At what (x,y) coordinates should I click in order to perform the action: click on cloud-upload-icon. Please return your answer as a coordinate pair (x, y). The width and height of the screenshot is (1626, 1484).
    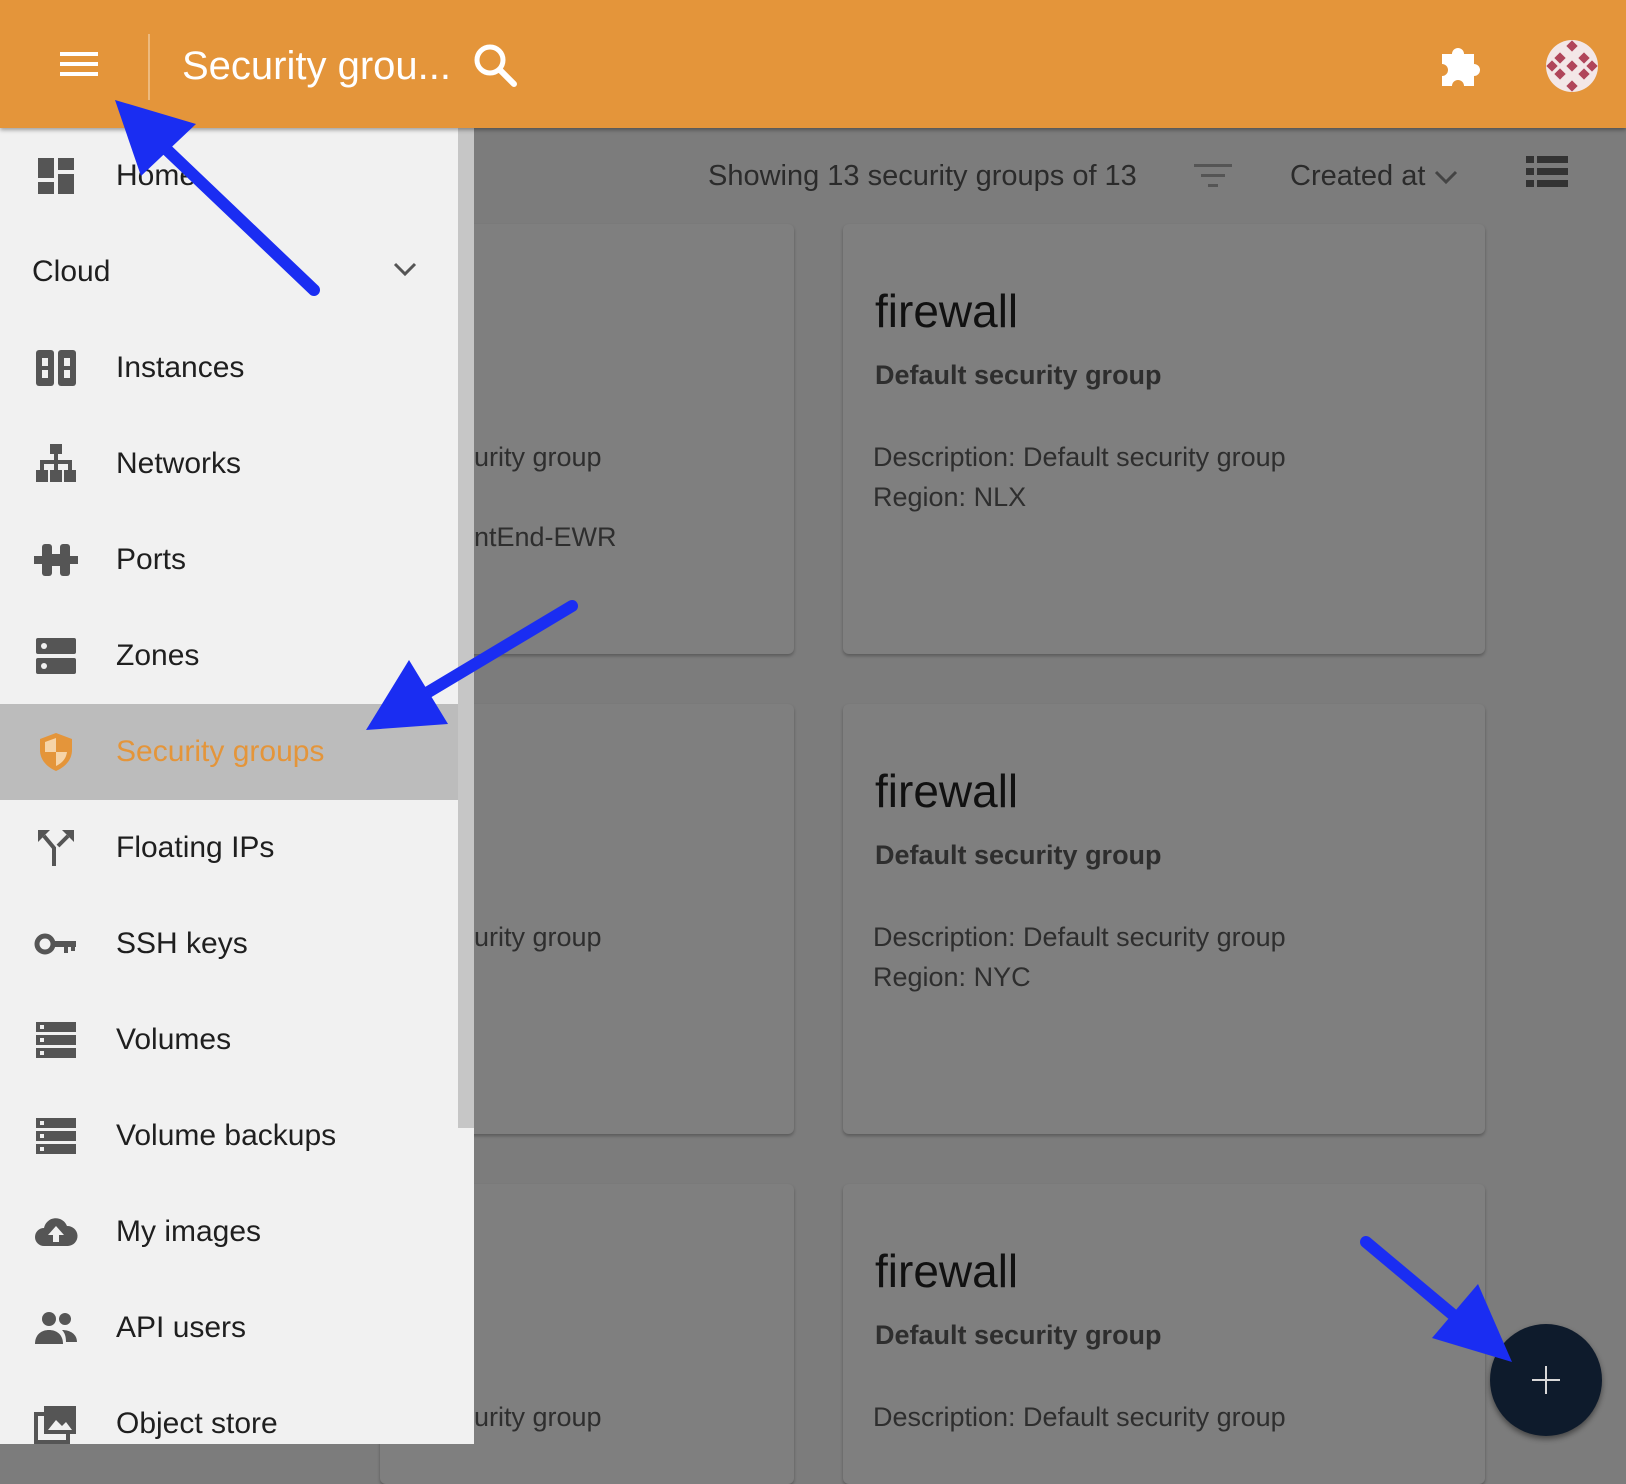
    Looking at the image, I should click on (56, 1232).